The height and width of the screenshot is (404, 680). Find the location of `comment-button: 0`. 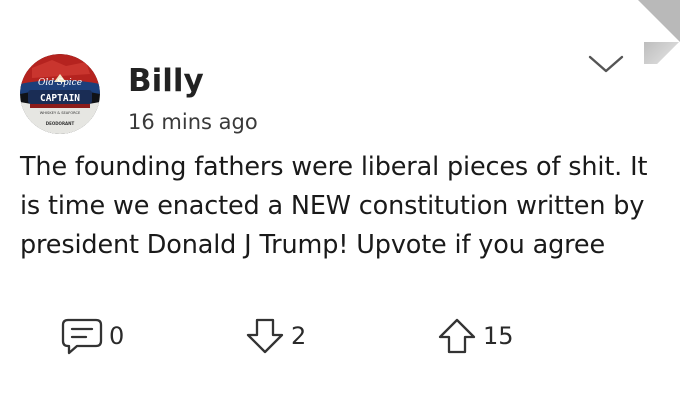

comment-button: 0 is located at coordinates (92, 336).